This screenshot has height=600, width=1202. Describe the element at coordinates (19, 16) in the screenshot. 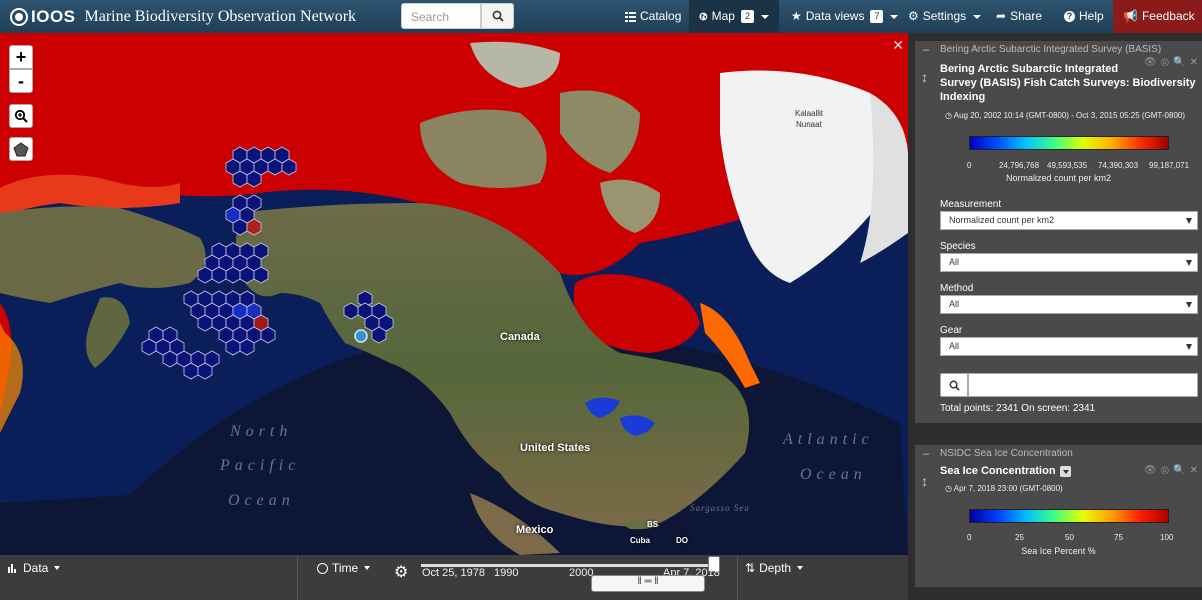

I see `ioos-logo-icon` at that location.